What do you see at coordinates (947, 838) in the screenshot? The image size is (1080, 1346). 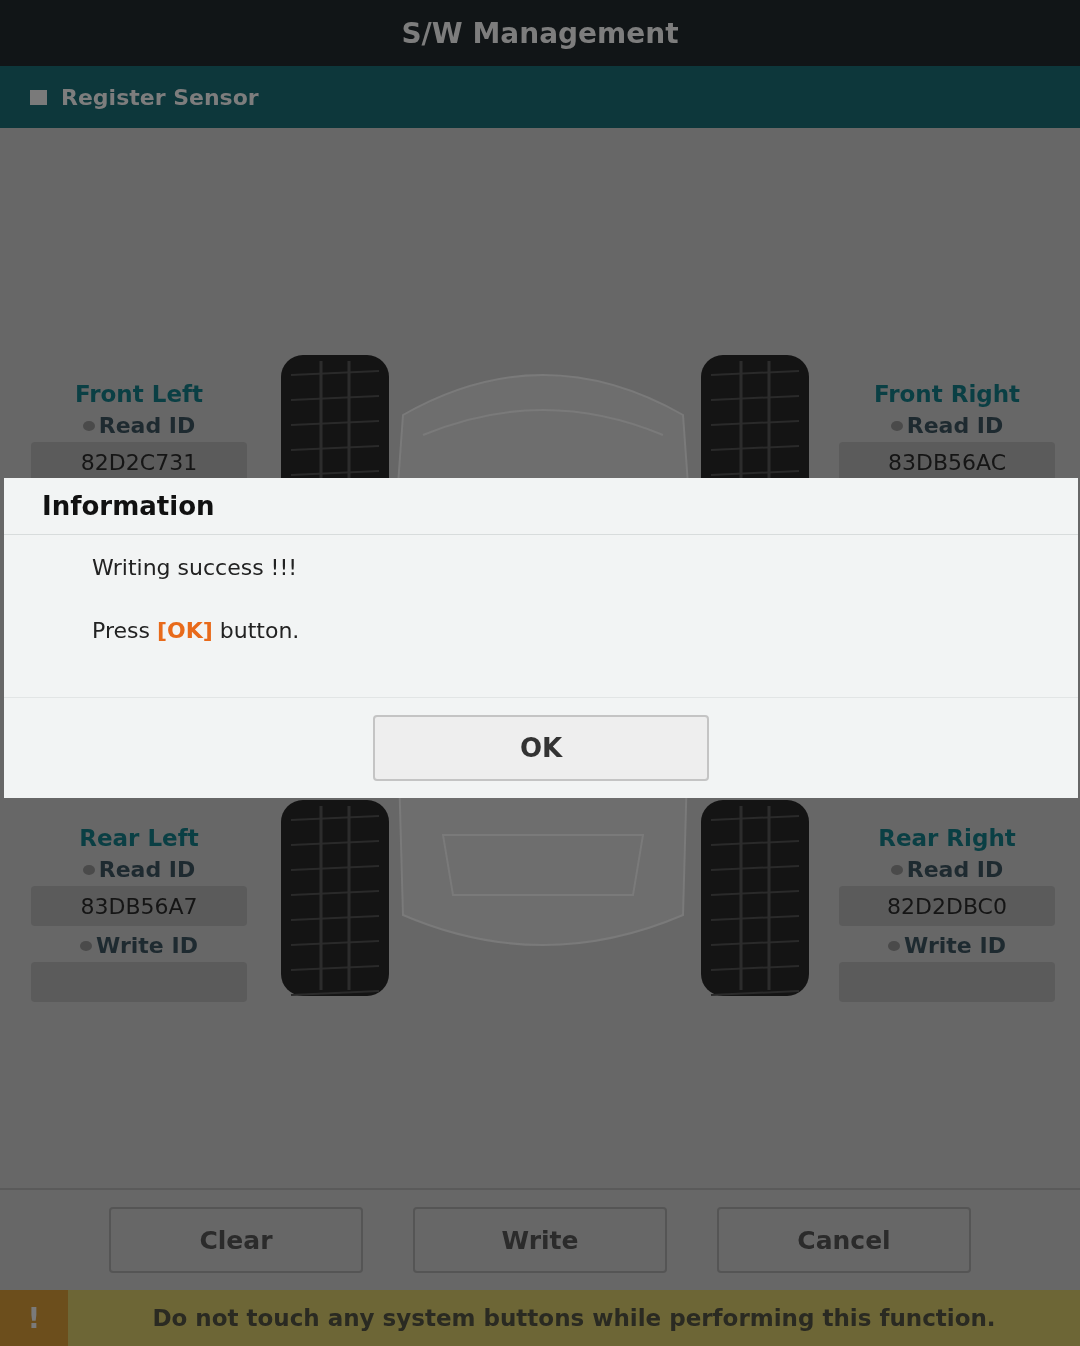 I see `wheel-position-label: Rear Right` at bounding box center [947, 838].